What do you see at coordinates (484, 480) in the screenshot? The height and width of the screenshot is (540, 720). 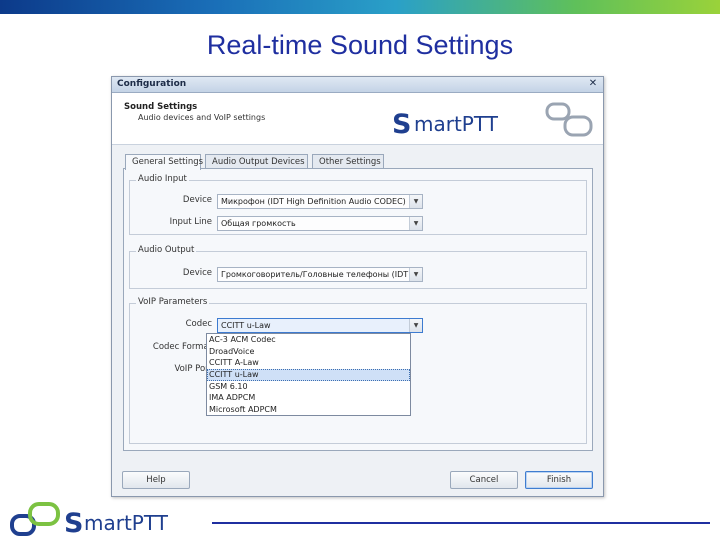 I see `cancel-button: Cancel` at bounding box center [484, 480].